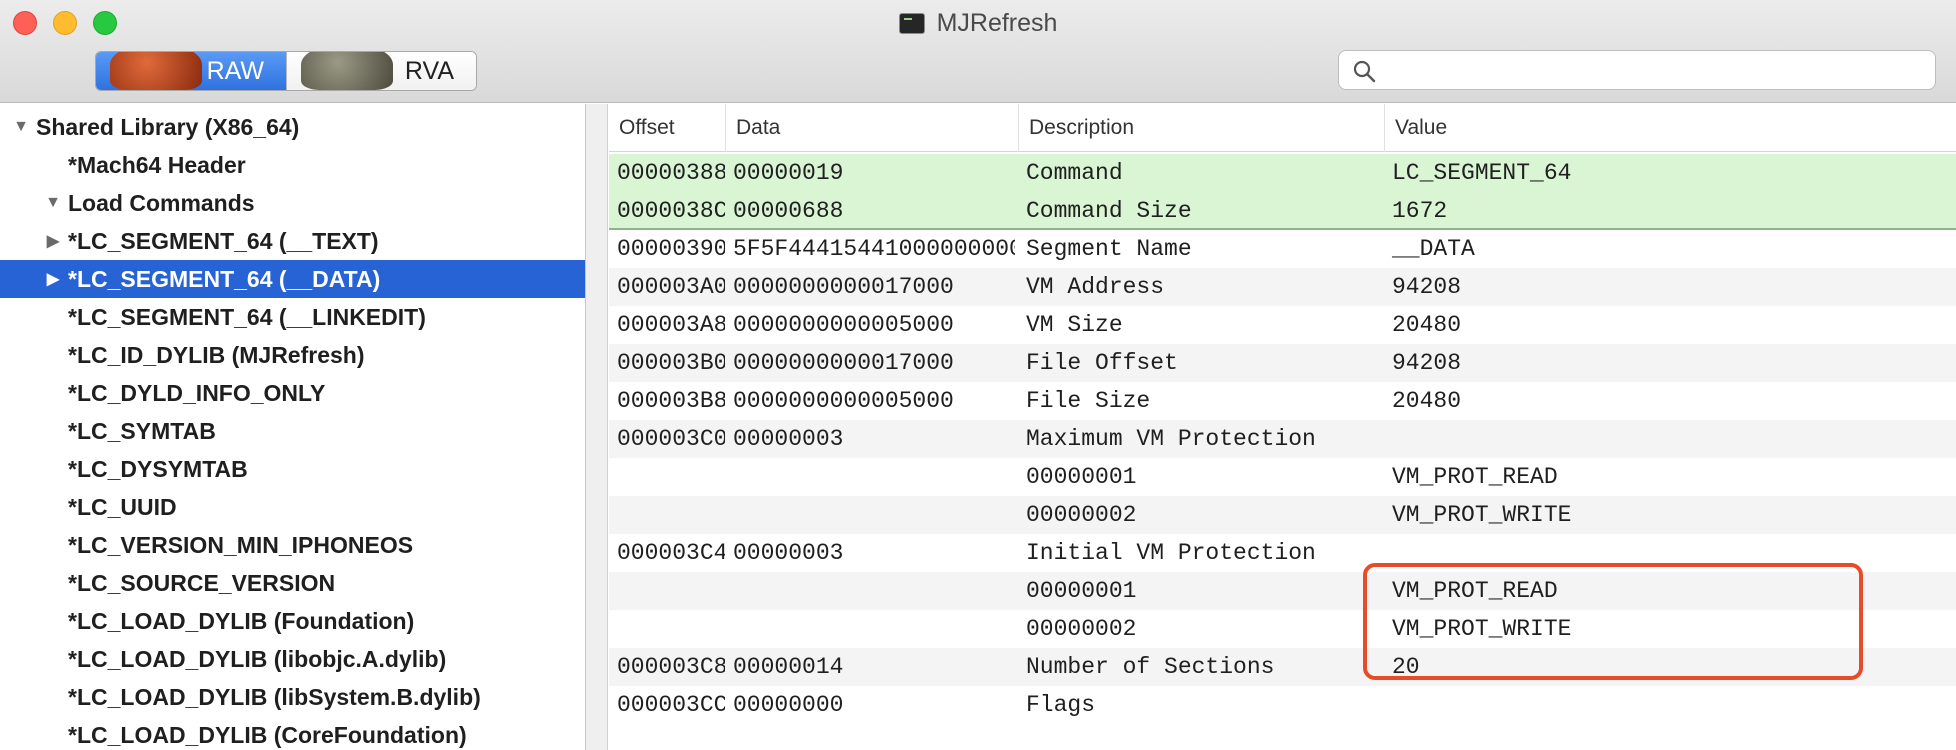 This screenshot has width=1956, height=750. Describe the element at coordinates (292, 507) in the screenshot. I see `sidebar-item-10: *LC_UUID` at that location.